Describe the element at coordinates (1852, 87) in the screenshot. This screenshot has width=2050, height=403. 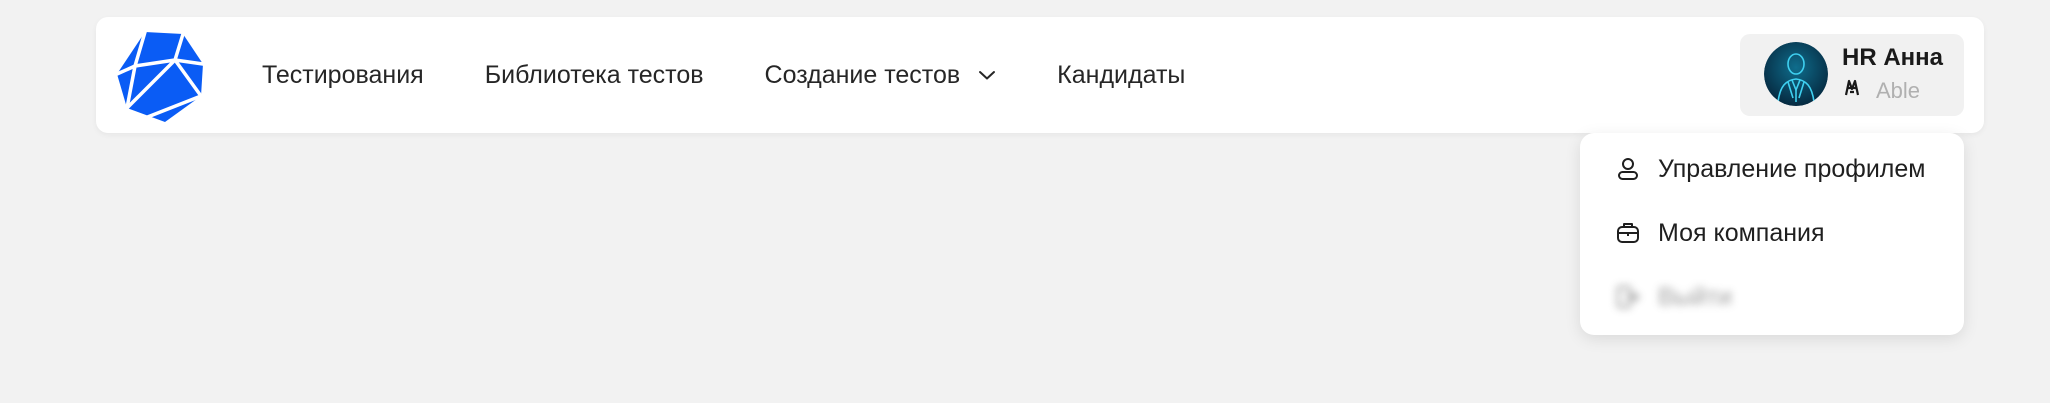
I see `able-logo-icon` at that location.